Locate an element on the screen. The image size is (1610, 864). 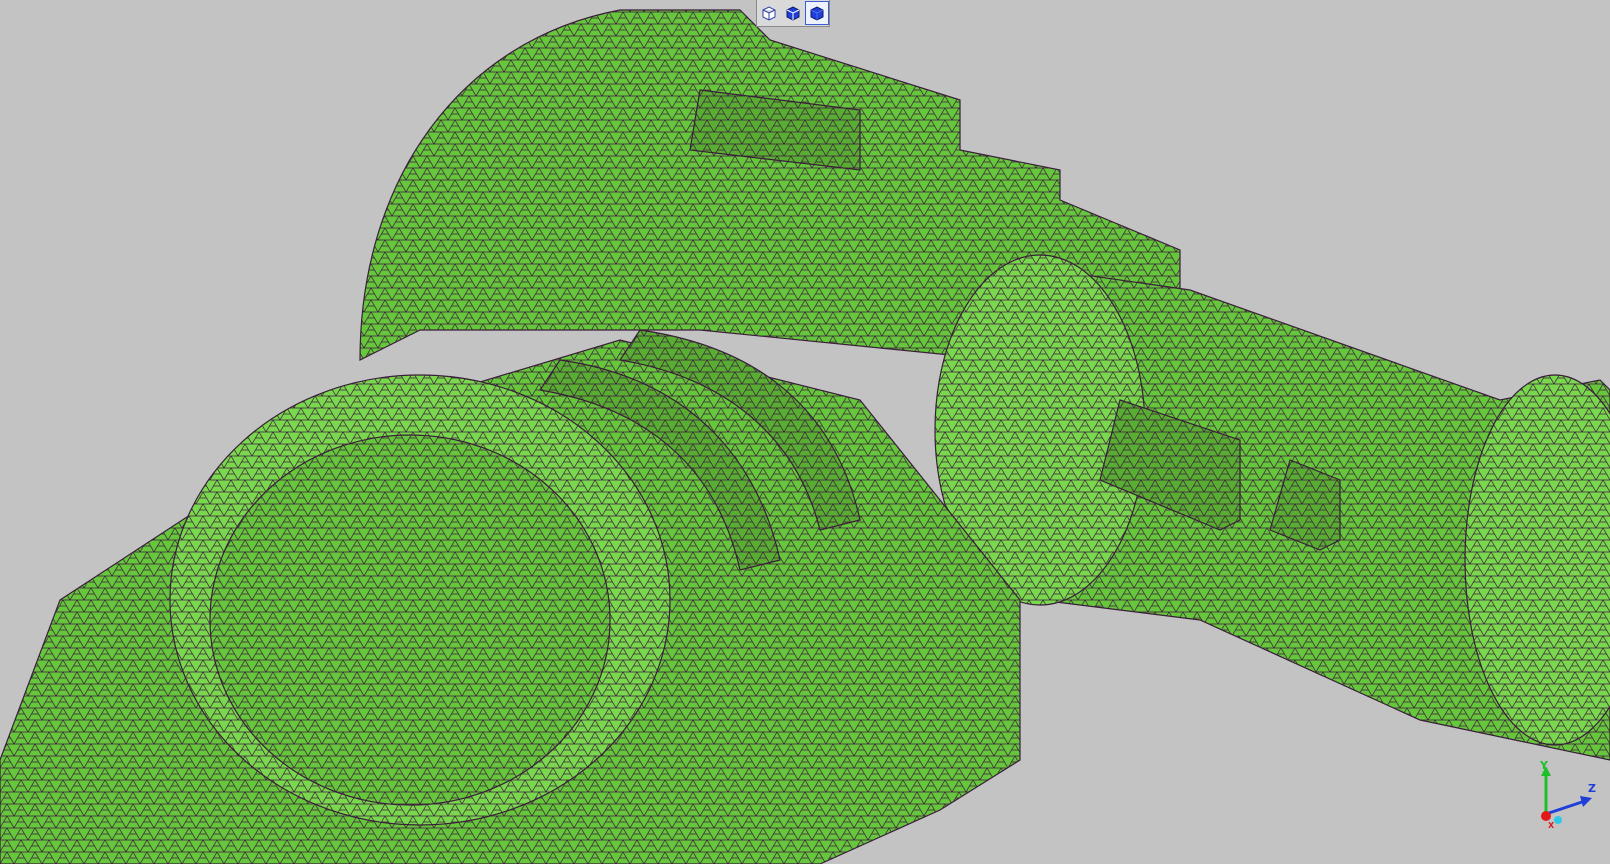
wireframe-cube-icon is located at coordinates (769, 13).